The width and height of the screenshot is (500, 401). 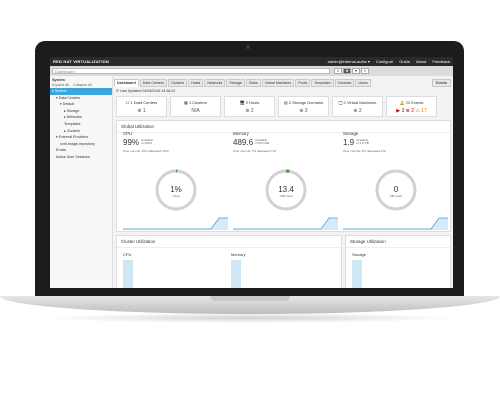 I want to click on about-link: About, so click(x=421, y=61).